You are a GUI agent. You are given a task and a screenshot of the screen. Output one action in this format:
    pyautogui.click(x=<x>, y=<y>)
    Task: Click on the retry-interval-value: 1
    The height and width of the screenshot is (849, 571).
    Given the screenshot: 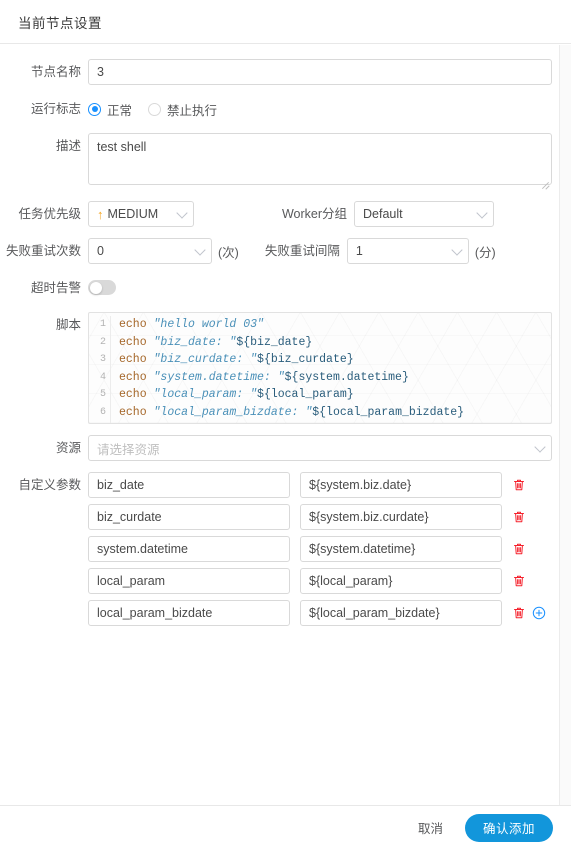 What is the action you would take?
    pyautogui.click(x=359, y=251)
    